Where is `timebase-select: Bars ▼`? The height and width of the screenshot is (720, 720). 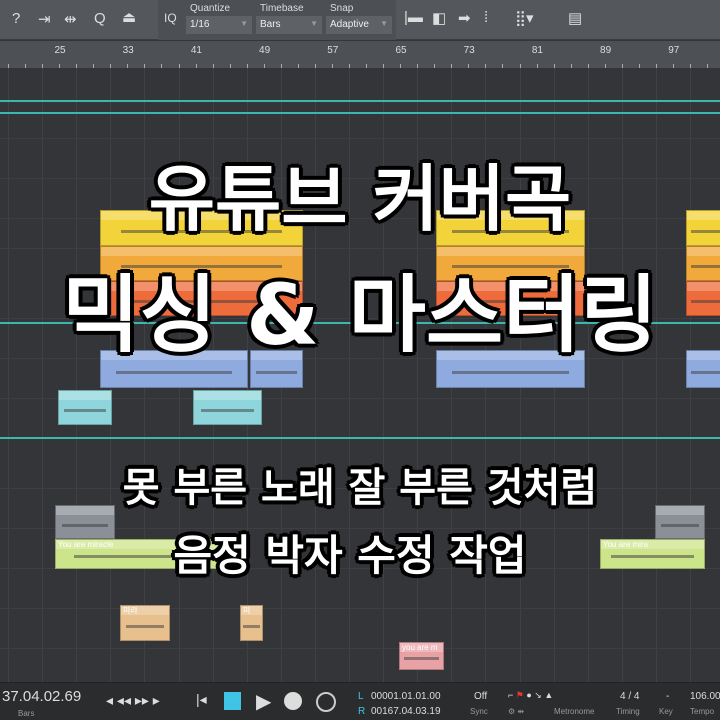
timebase-select: Bars ▼ is located at coordinates (289, 25).